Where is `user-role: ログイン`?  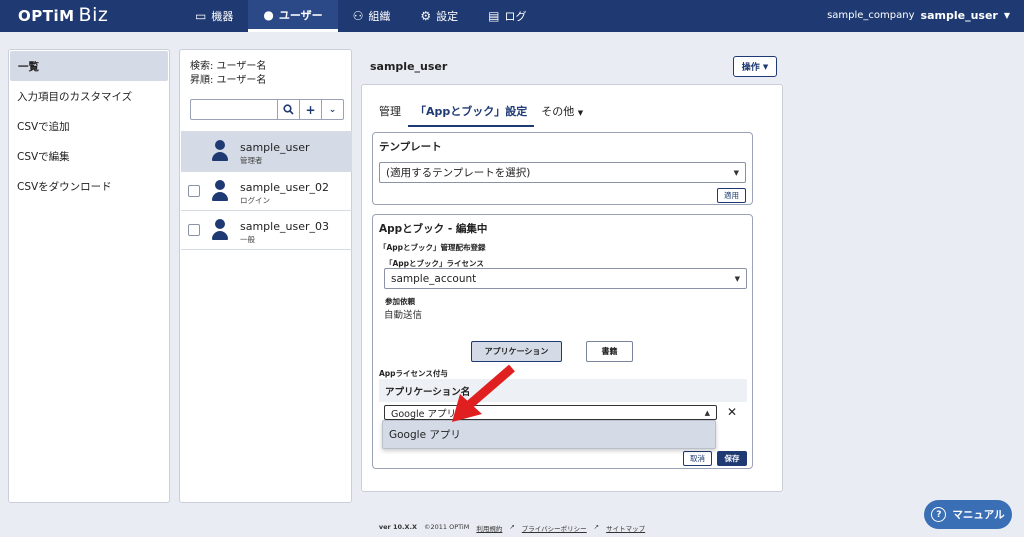 user-role: ログイン is located at coordinates (255, 200).